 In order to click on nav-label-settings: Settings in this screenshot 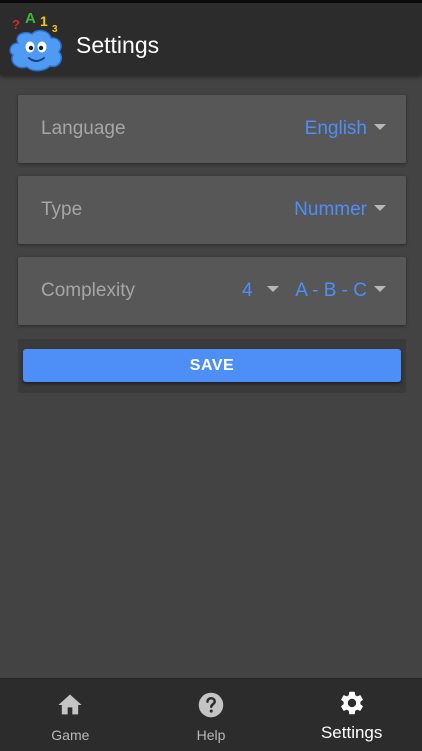, I will do `click(351, 732)`.